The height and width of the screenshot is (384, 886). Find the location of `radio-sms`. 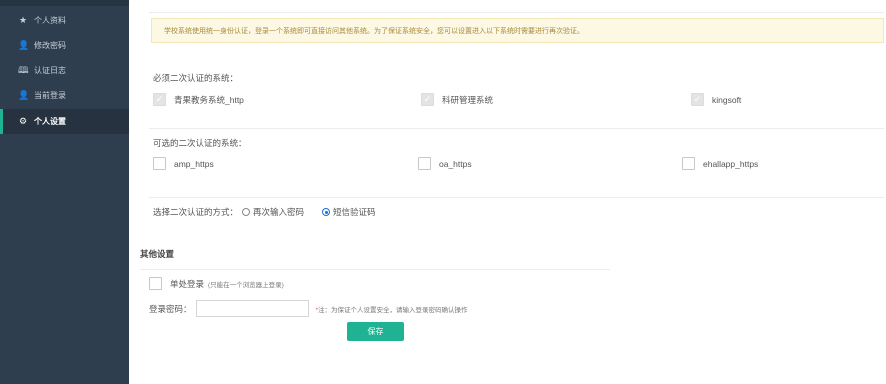

radio-sms is located at coordinates (326, 212).